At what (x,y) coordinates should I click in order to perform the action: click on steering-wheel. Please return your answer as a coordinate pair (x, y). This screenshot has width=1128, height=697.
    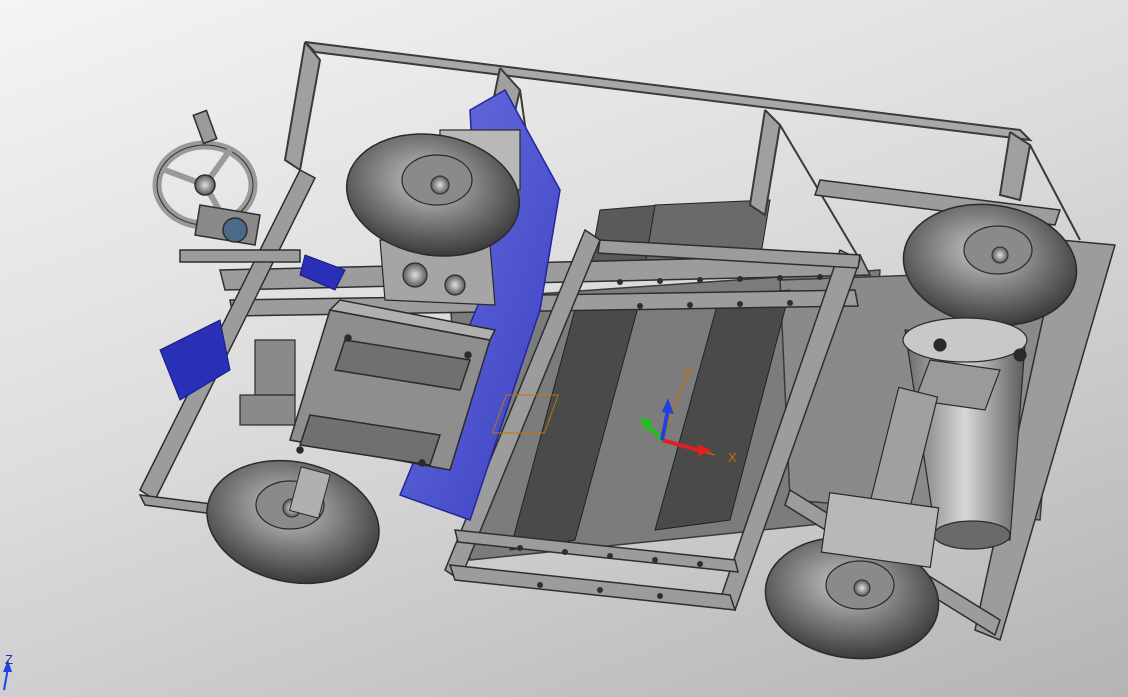
    Looking at the image, I should click on (206, 177).